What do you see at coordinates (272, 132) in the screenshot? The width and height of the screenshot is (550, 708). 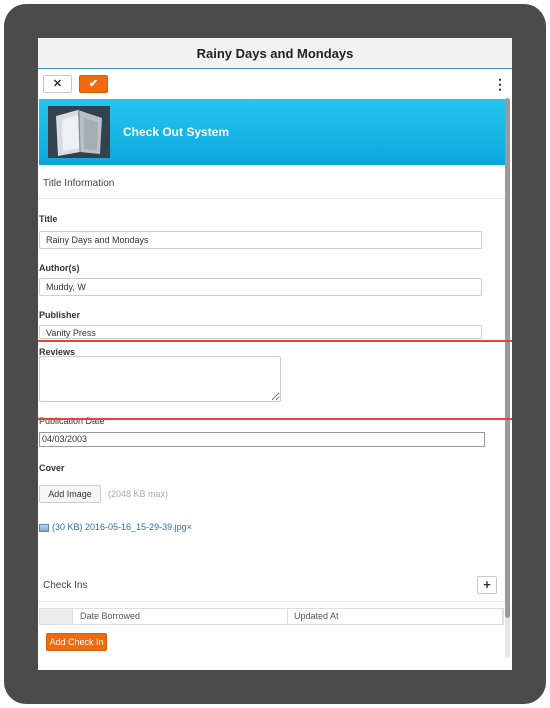 I see `app-banner: Check Out System` at bounding box center [272, 132].